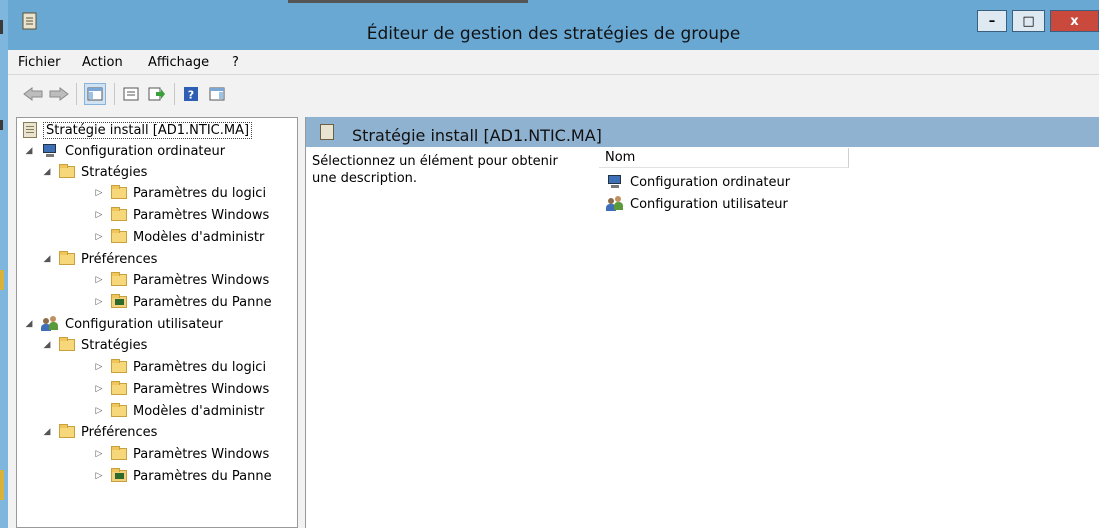  I want to click on list-item-user-config: Configuration utilisateur, so click(697, 204).